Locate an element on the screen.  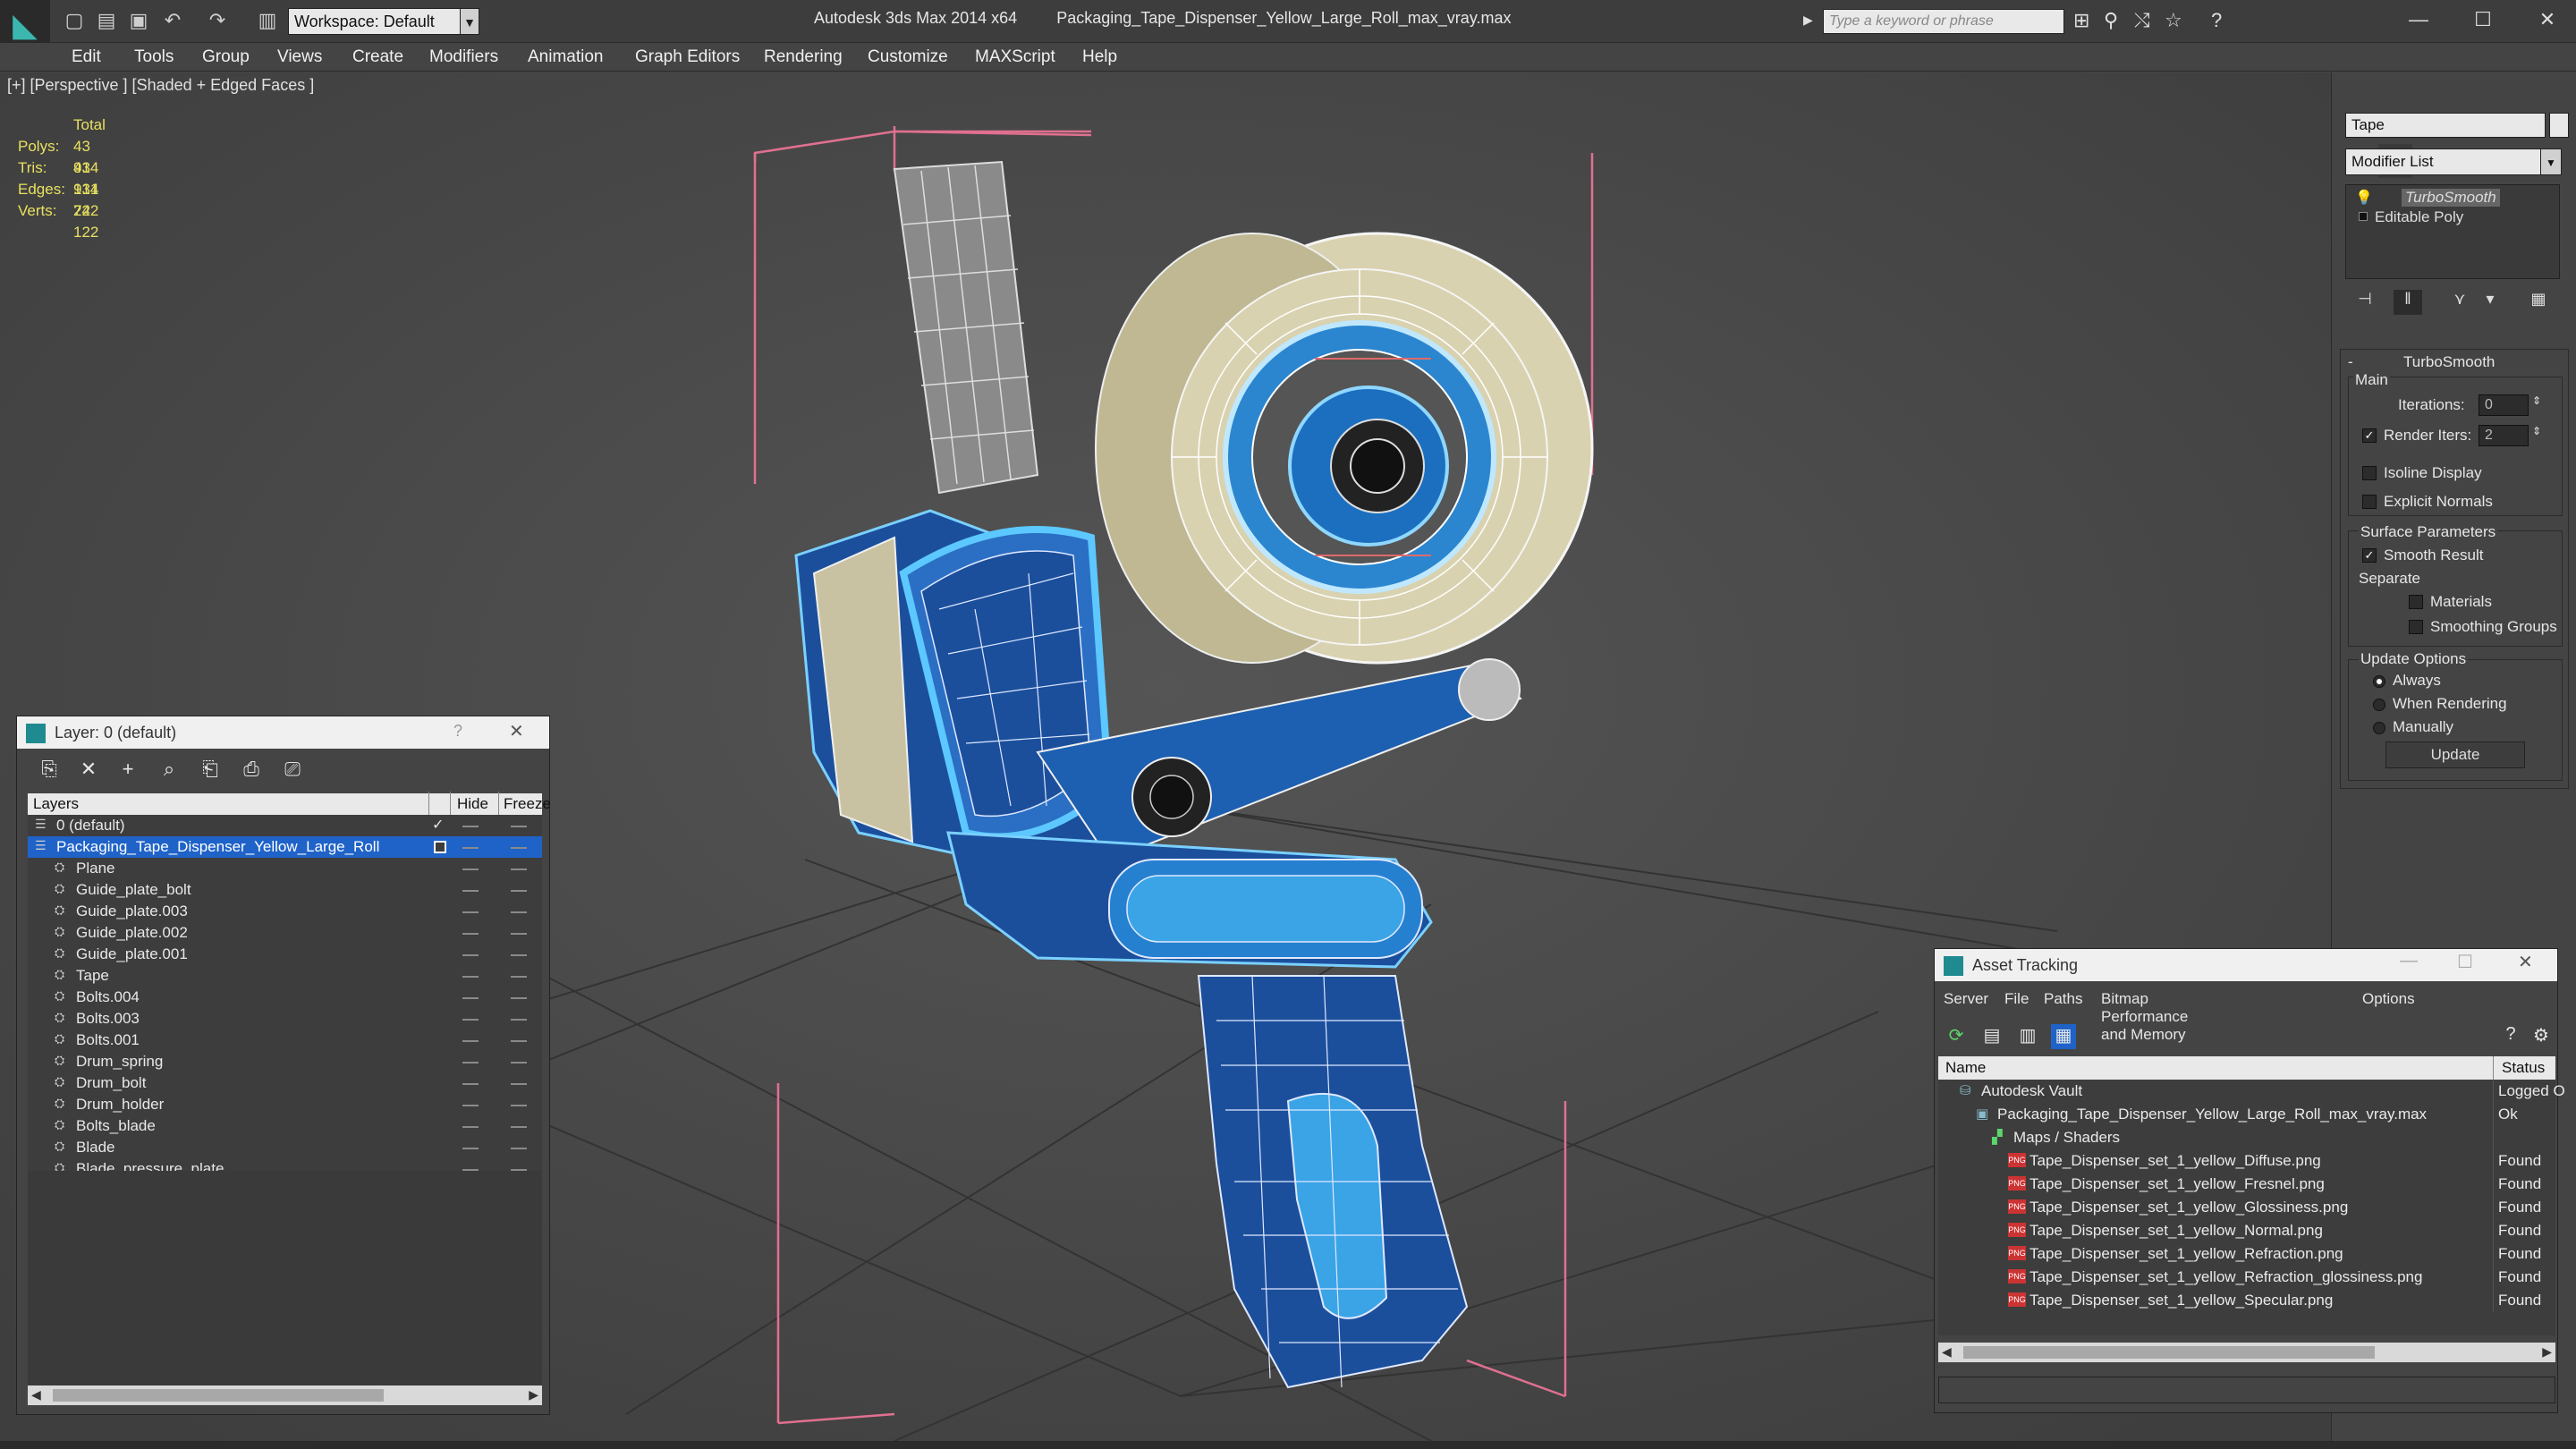
object-row: ⛭ Guide_plate_bolt is located at coordinates (285, 890).